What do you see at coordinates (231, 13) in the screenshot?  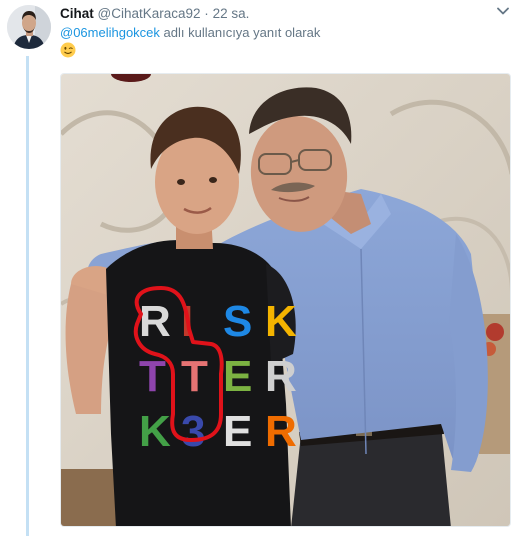 I see `tweet-timestamp: 22 sa.` at bounding box center [231, 13].